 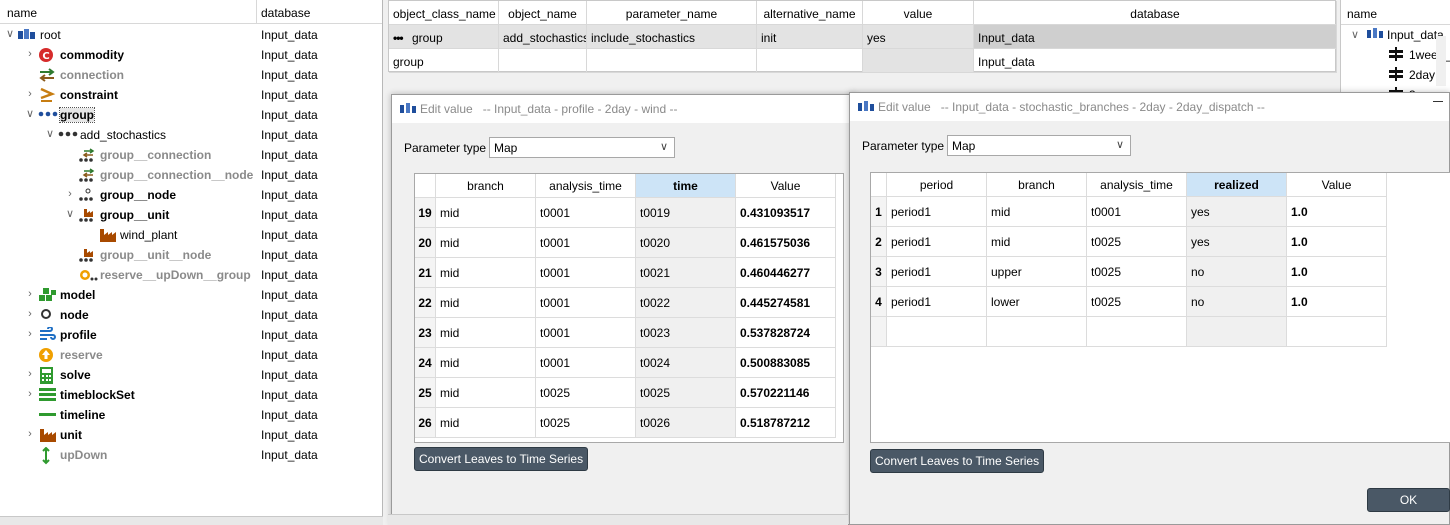 I want to click on tree-item-timeblockset: › timeblockSet Input_data, so click(x=191, y=395).